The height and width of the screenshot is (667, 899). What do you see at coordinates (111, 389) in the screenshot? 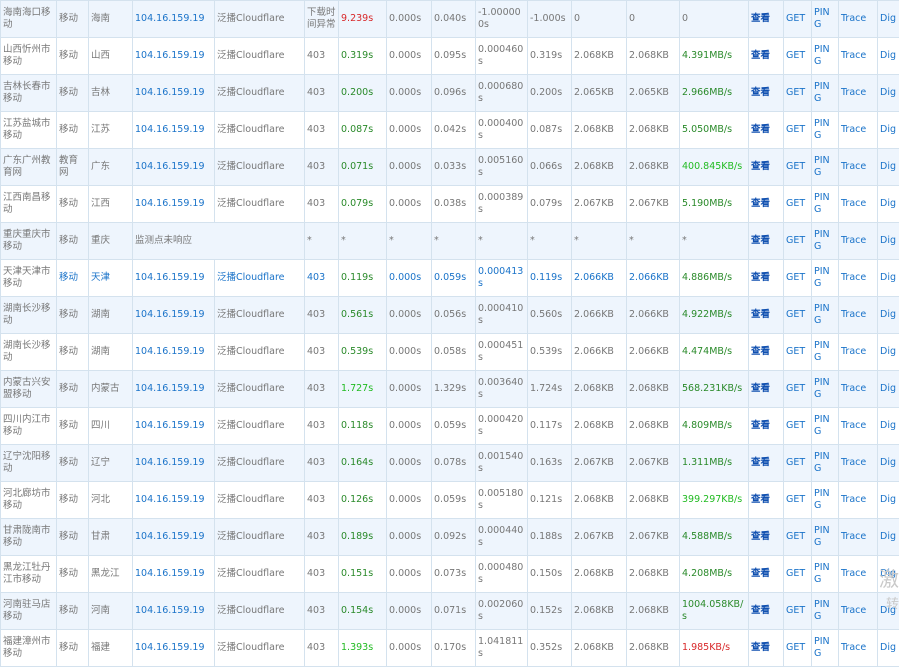
I see `region: 内蒙古` at bounding box center [111, 389].